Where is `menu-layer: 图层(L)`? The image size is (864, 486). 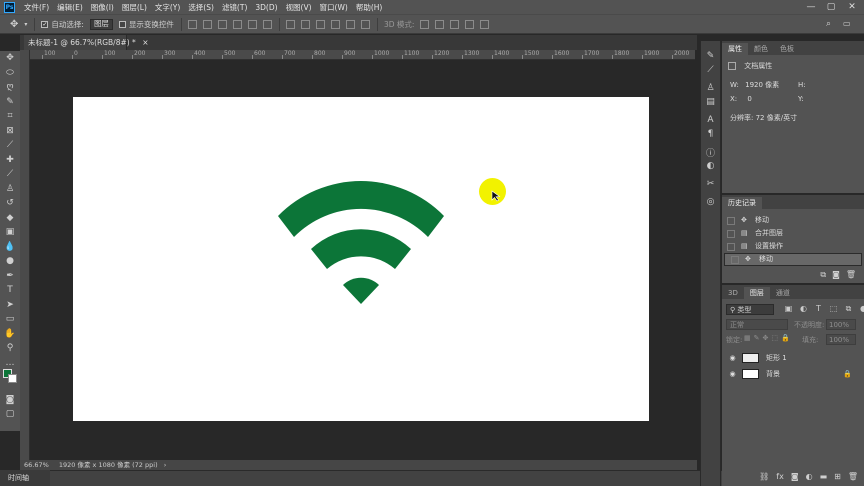 menu-layer: 图层(L) is located at coordinates (134, 7).